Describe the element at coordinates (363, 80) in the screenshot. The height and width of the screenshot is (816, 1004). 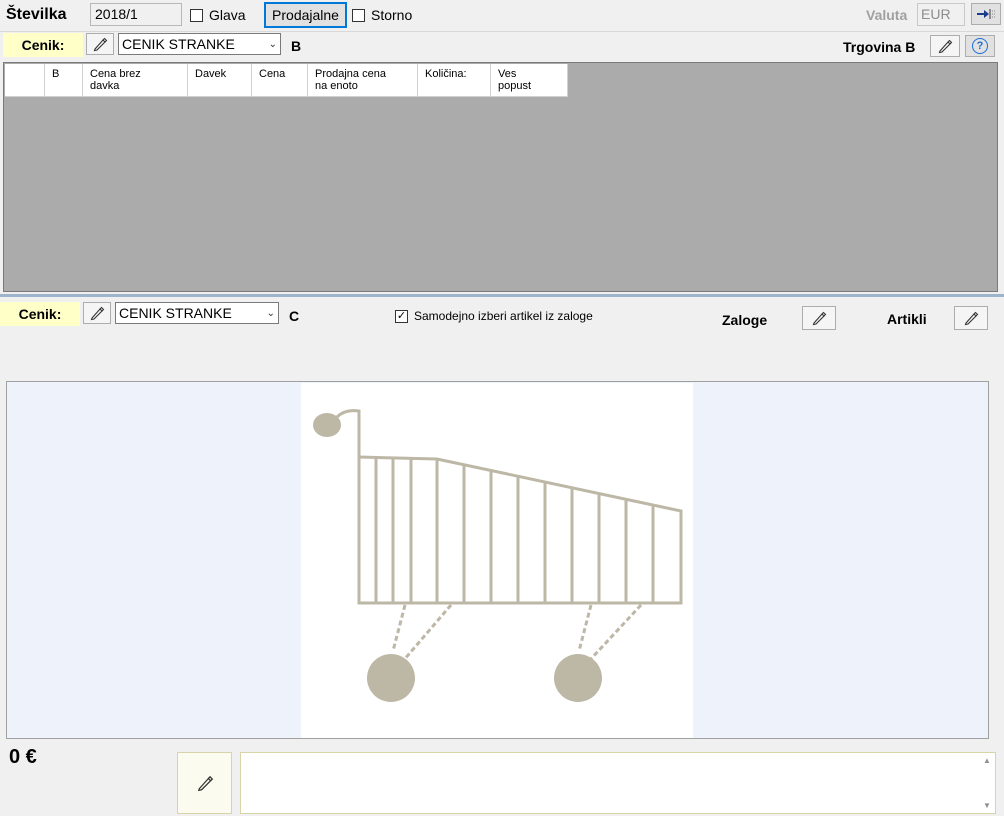
I see `column-header: Prodajna cena na enoto` at that location.